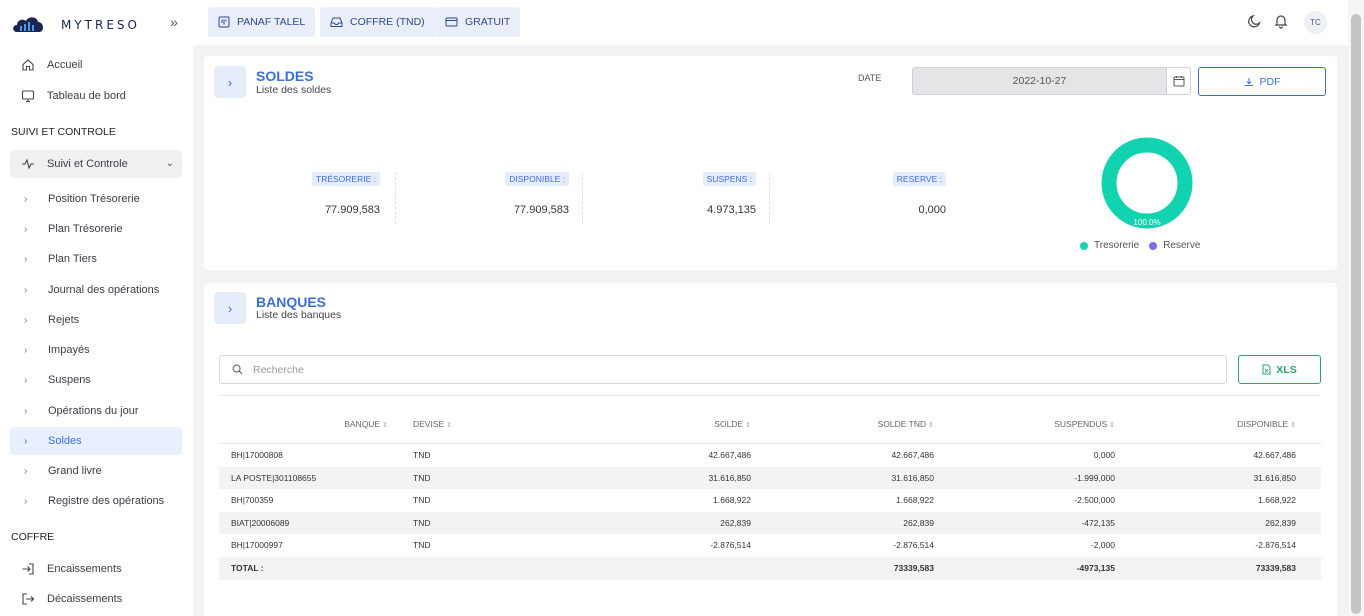 This screenshot has height=616, width=1364. I want to click on company-label: PANAF TALEL, so click(271, 22).